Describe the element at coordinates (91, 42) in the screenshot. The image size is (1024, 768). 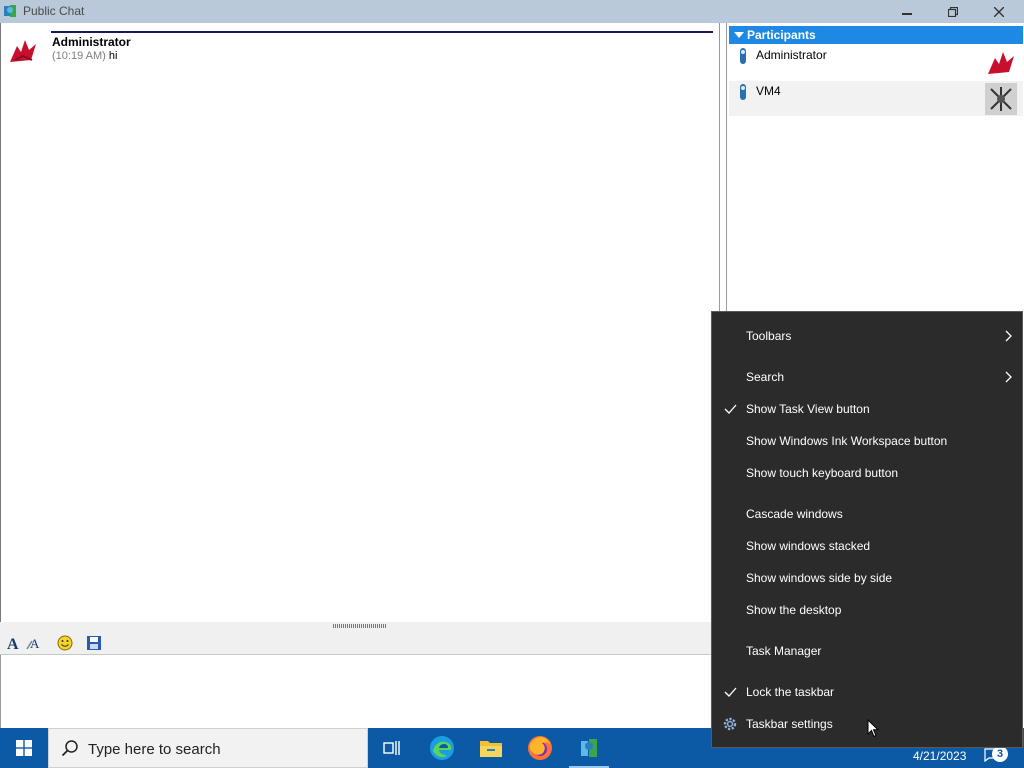
I see `message-sender: Administrator` at that location.